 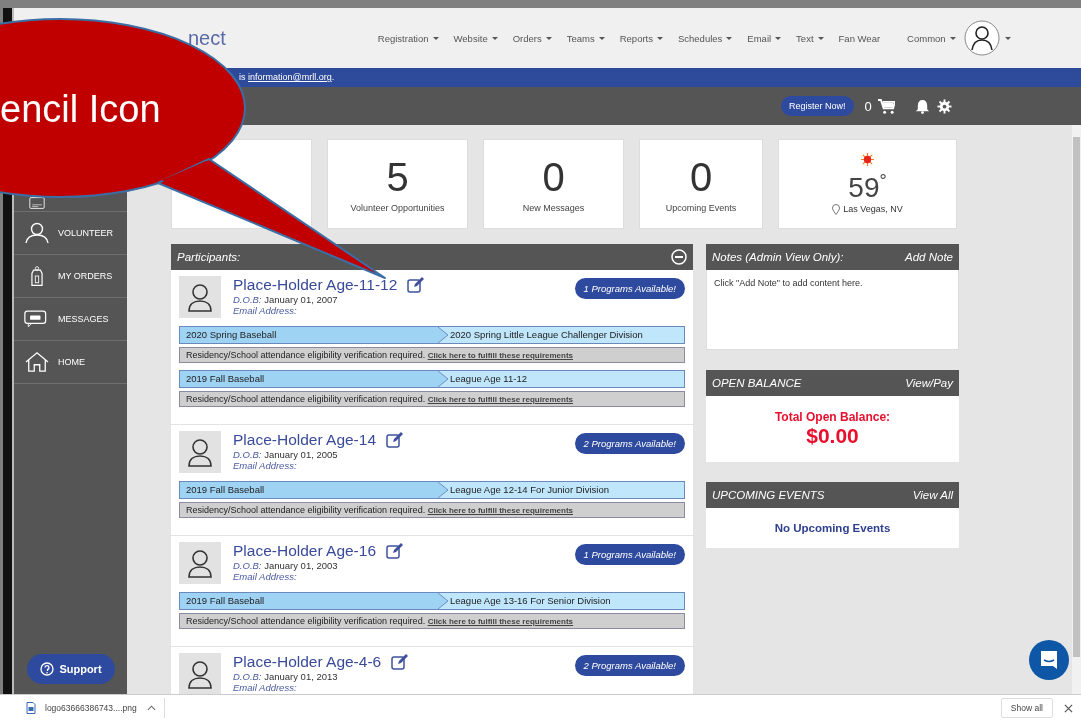 I want to click on bell-icon, so click(x=922, y=106).